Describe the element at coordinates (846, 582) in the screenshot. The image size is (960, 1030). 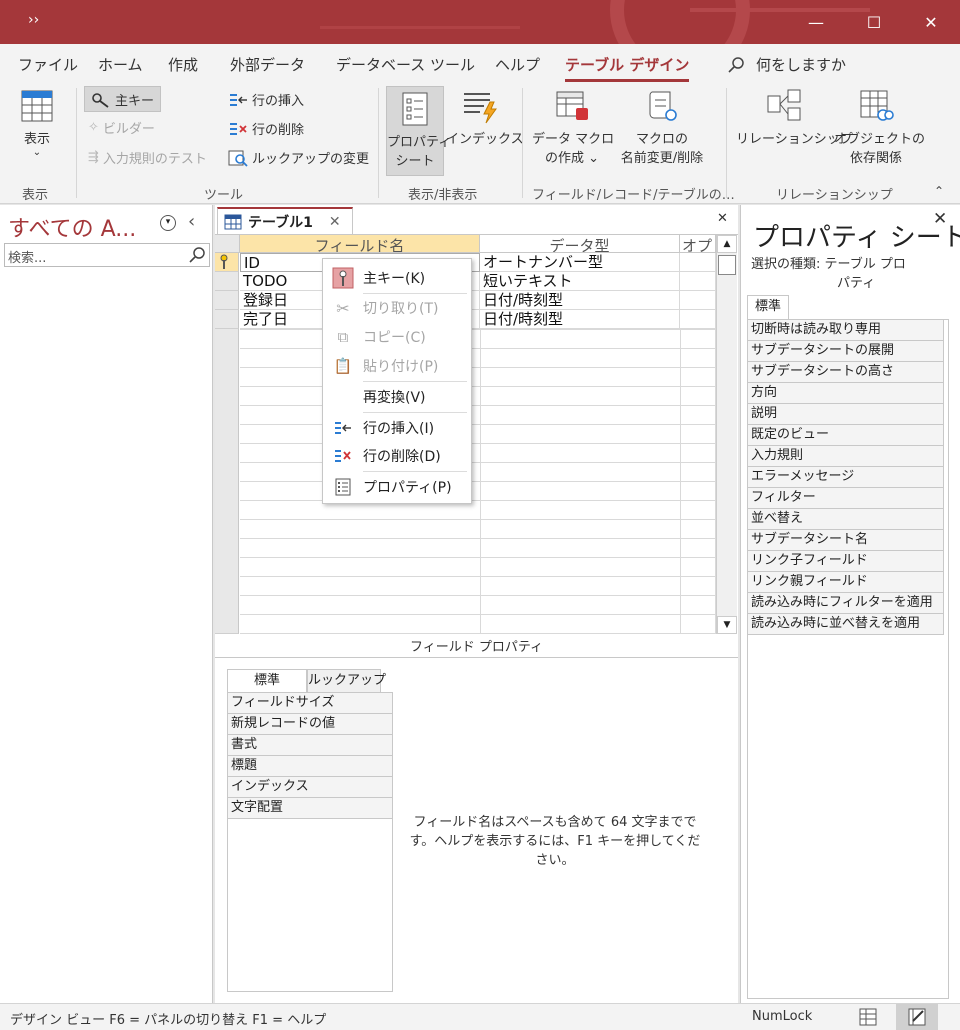
I see `property-row: リンク親フィールド` at that location.